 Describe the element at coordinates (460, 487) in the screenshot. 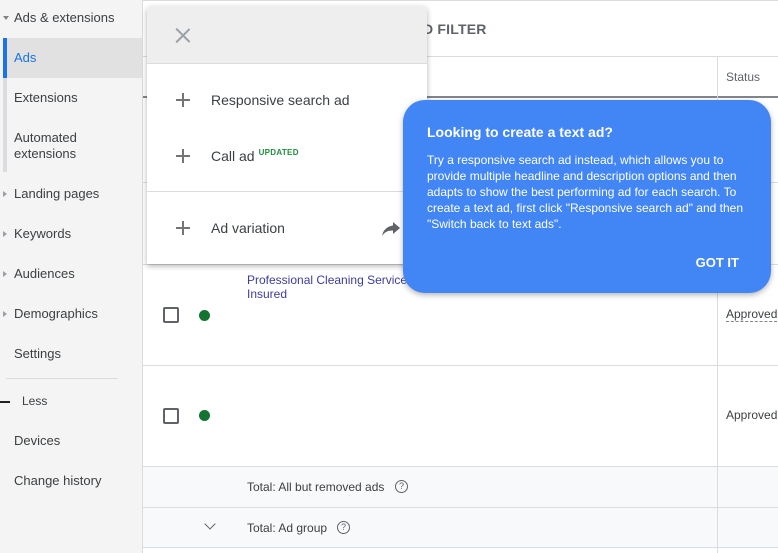

I see `total-row-all-but-removed: Total: All but removed ads ?` at that location.